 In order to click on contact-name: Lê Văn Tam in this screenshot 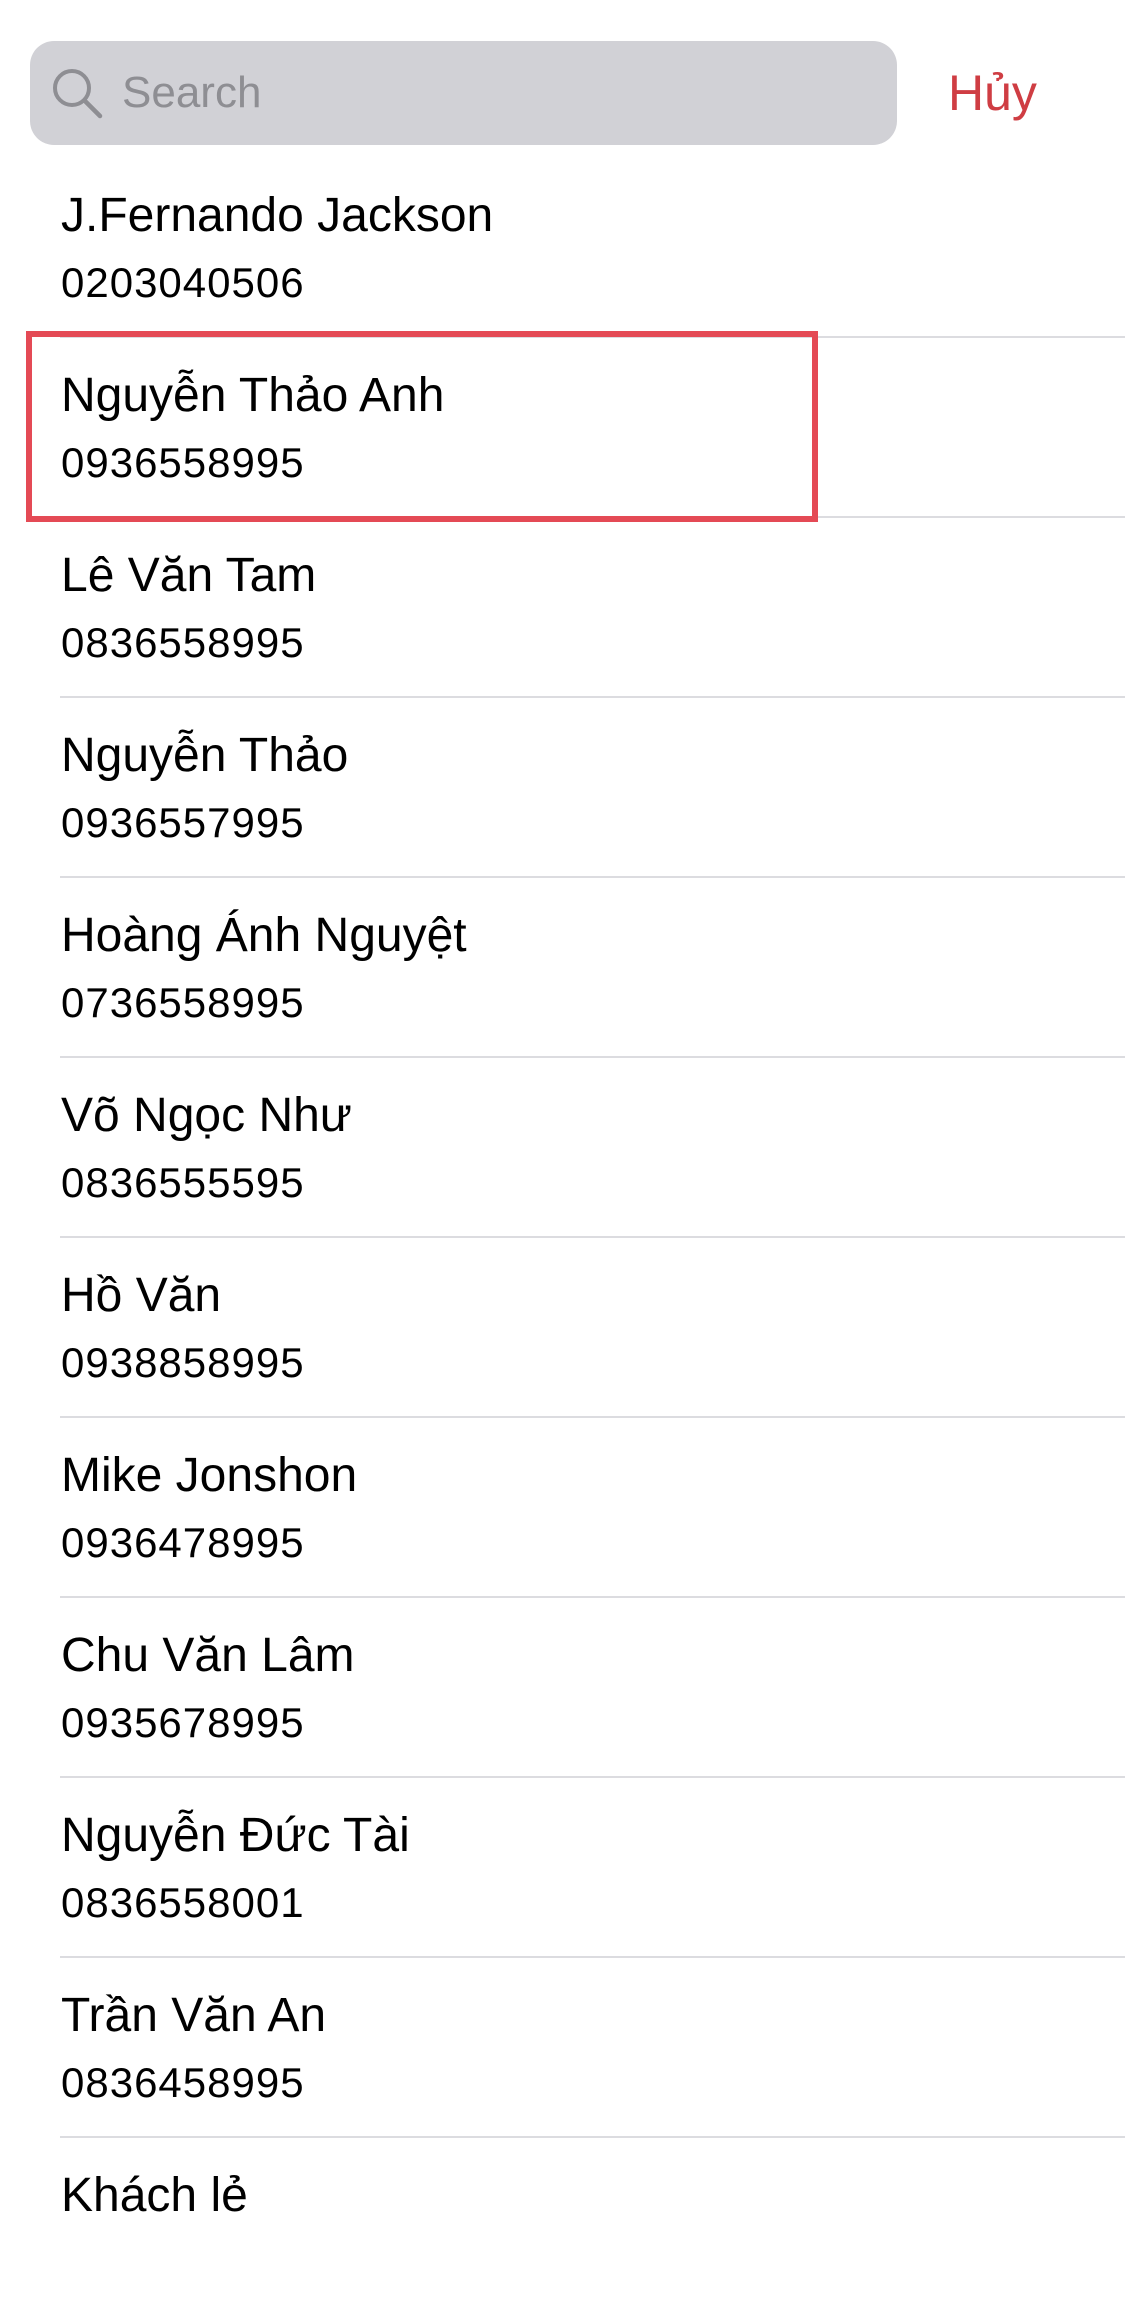, I will do `click(189, 575)`.